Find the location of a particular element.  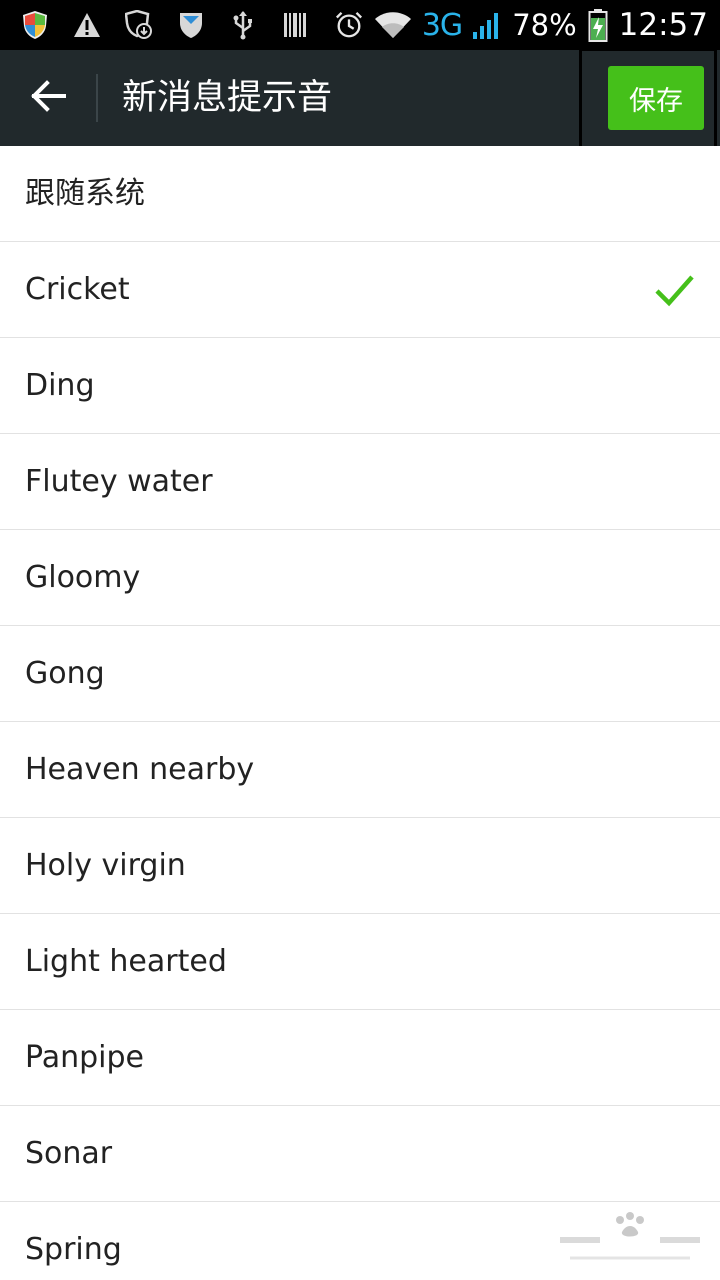

network-type-label: 3G is located at coordinates (442, 25).